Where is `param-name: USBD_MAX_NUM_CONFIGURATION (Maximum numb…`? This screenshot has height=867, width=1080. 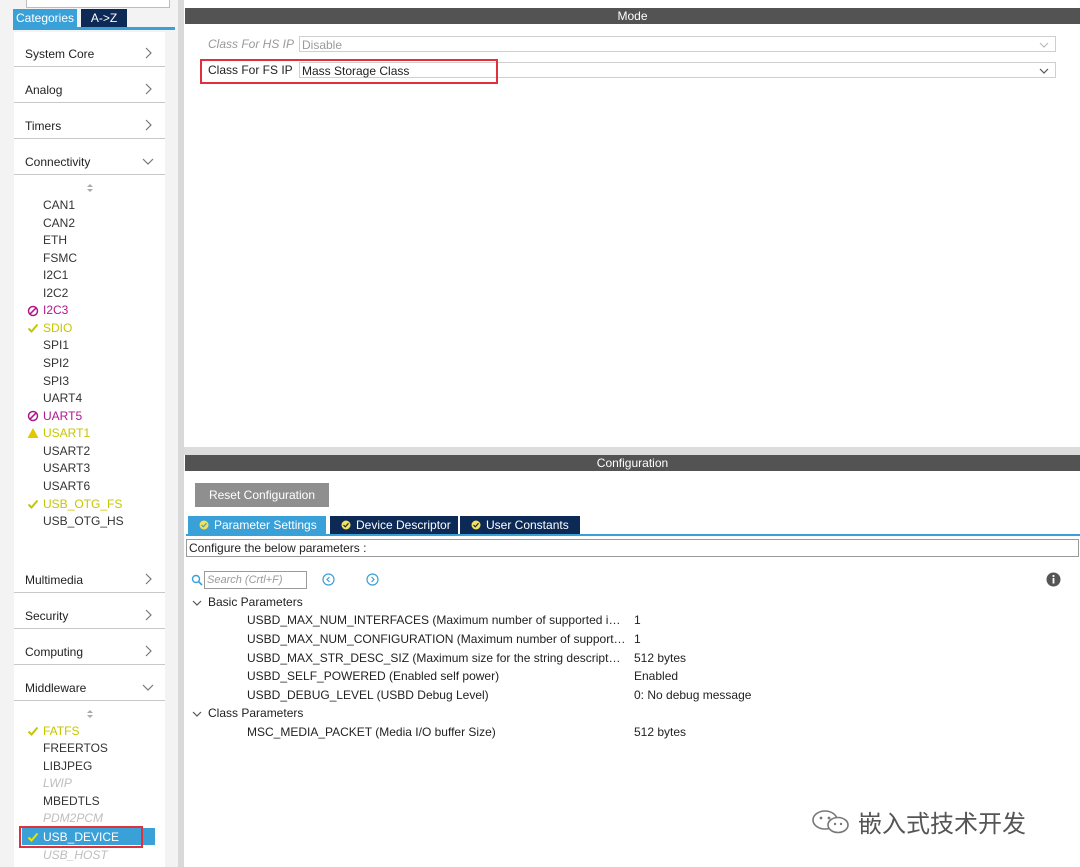
param-name: USBD_MAX_NUM_CONFIGURATION (Maximum numb… is located at coordinates (437, 639).